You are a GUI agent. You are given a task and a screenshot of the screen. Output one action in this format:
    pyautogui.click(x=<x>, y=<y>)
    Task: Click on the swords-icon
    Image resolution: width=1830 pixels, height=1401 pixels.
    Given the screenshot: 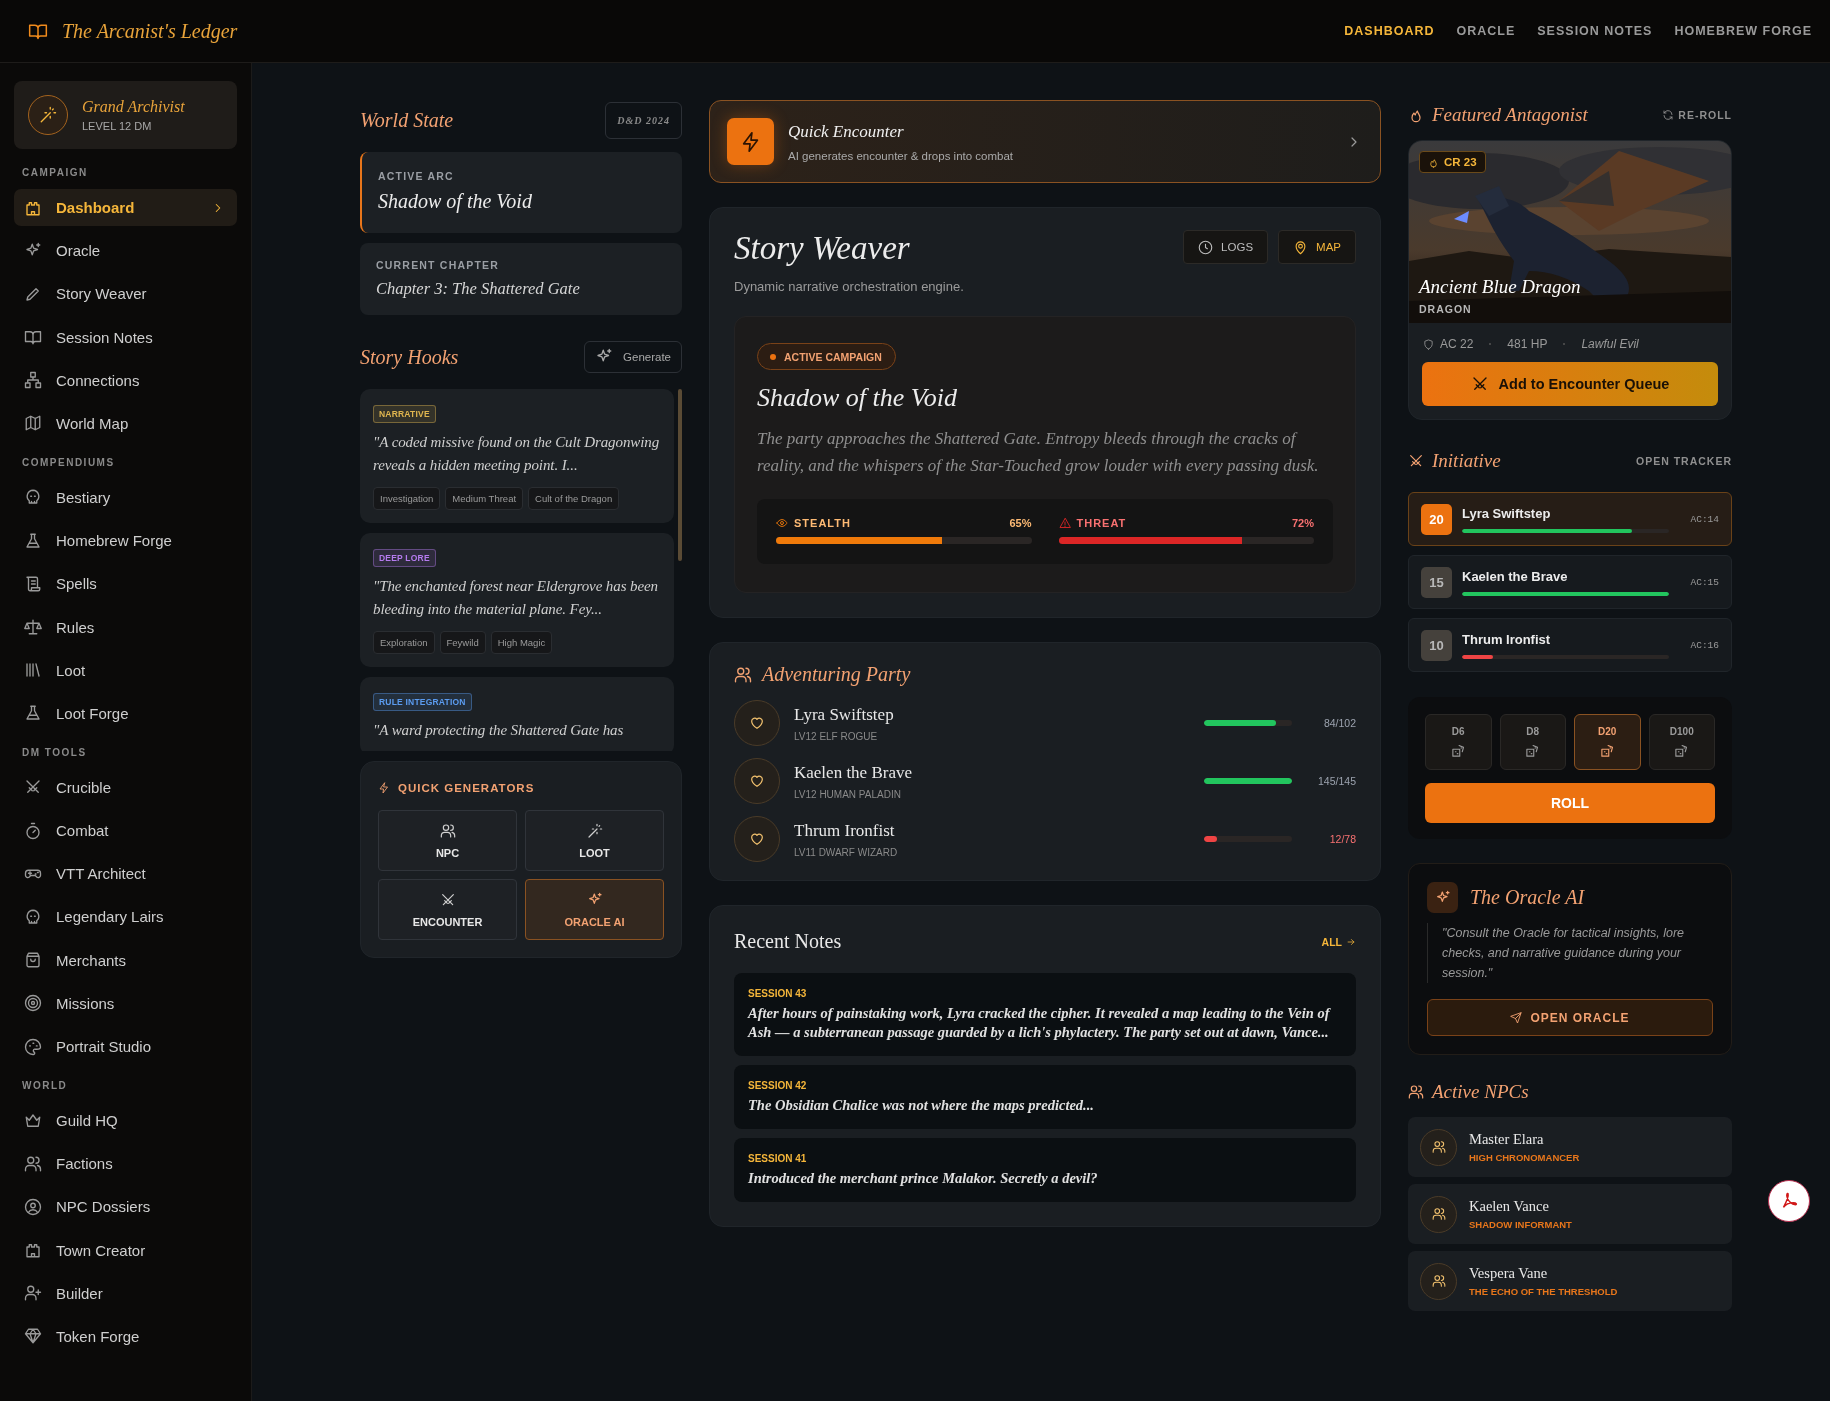 What is the action you would take?
    pyautogui.click(x=447, y=899)
    